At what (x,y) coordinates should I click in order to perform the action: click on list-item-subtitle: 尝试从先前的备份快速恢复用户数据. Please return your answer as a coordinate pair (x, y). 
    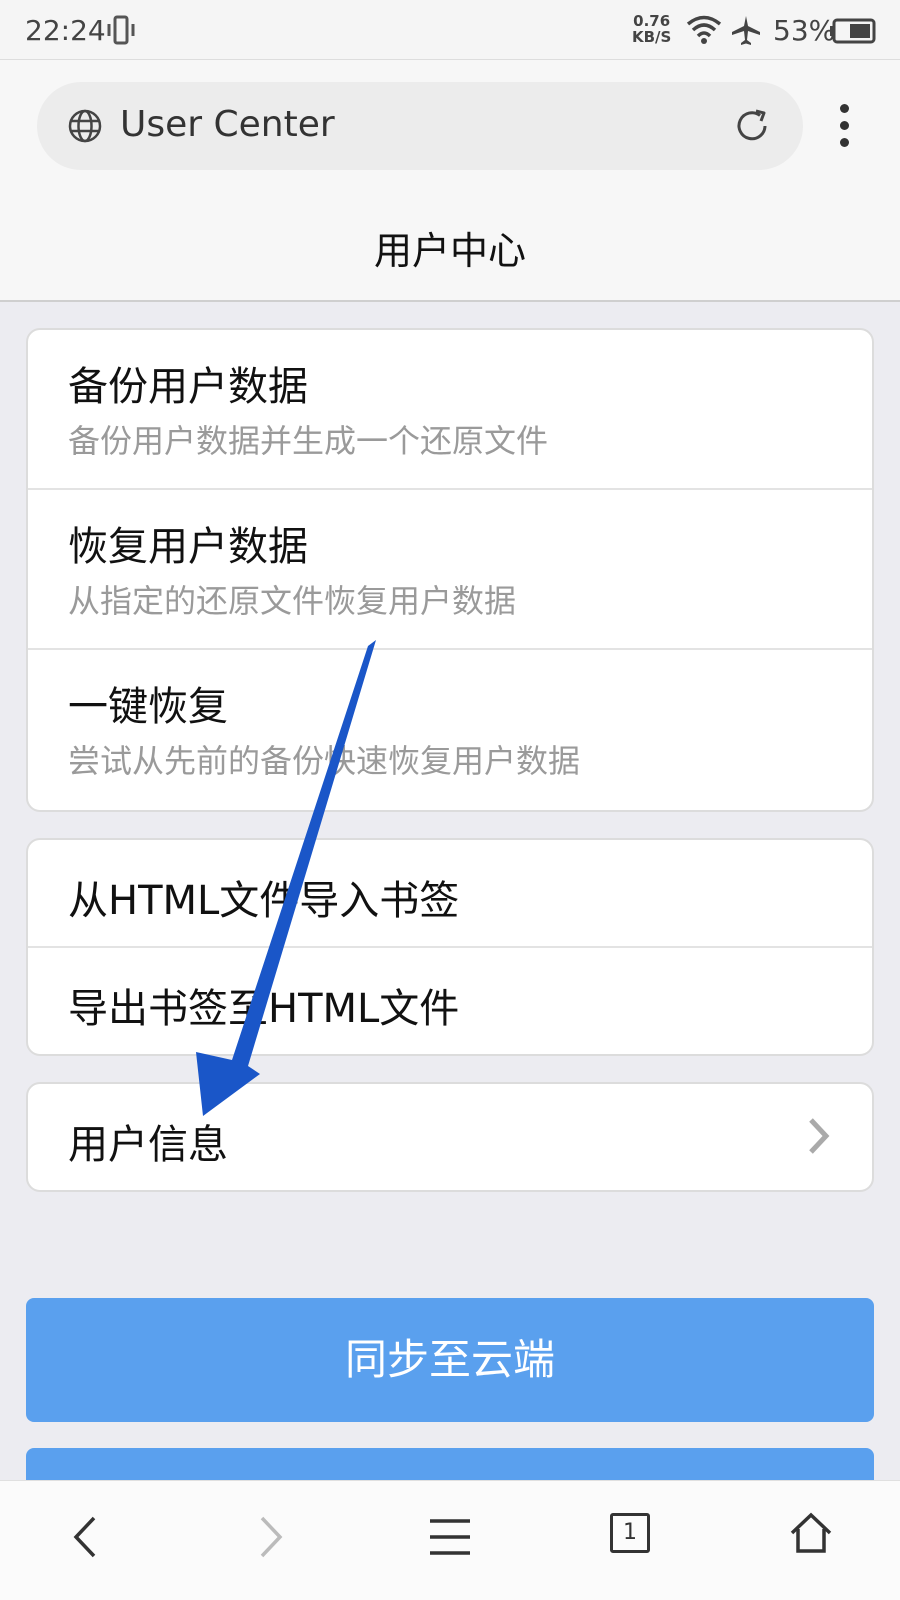
    Looking at the image, I should click on (324, 761).